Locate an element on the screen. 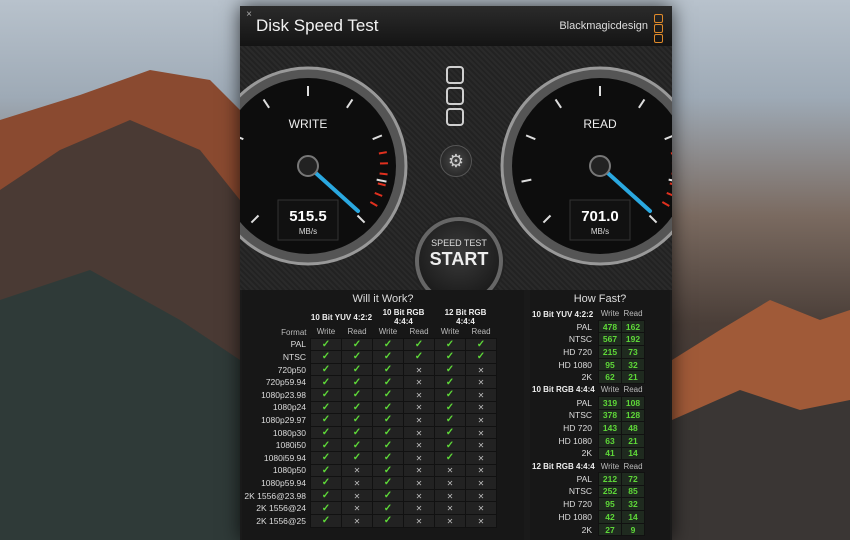 The image size is (850, 540). blackmagic-logo-icon is located at coordinates (659, 29).